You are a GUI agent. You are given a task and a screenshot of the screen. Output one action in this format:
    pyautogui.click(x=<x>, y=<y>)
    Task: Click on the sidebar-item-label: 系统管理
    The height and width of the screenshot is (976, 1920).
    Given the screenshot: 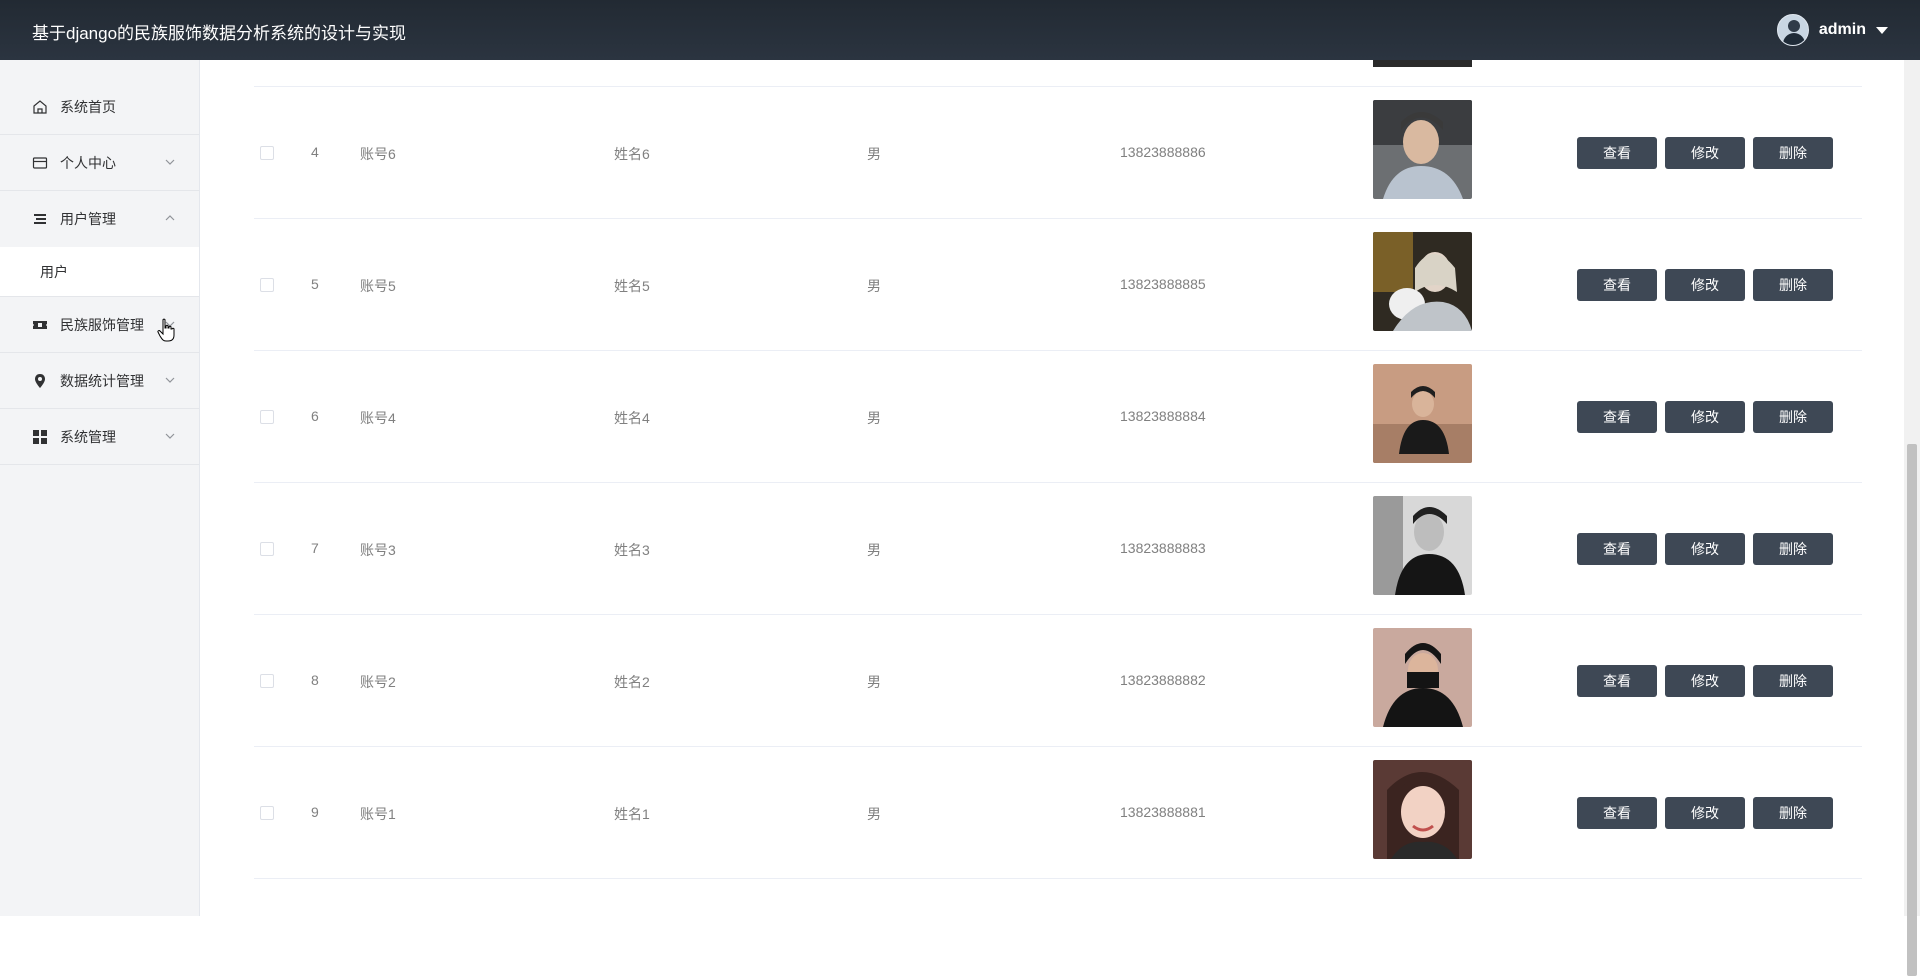 What is the action you would take?
    pyautogui.click(x=88, y=436)
    